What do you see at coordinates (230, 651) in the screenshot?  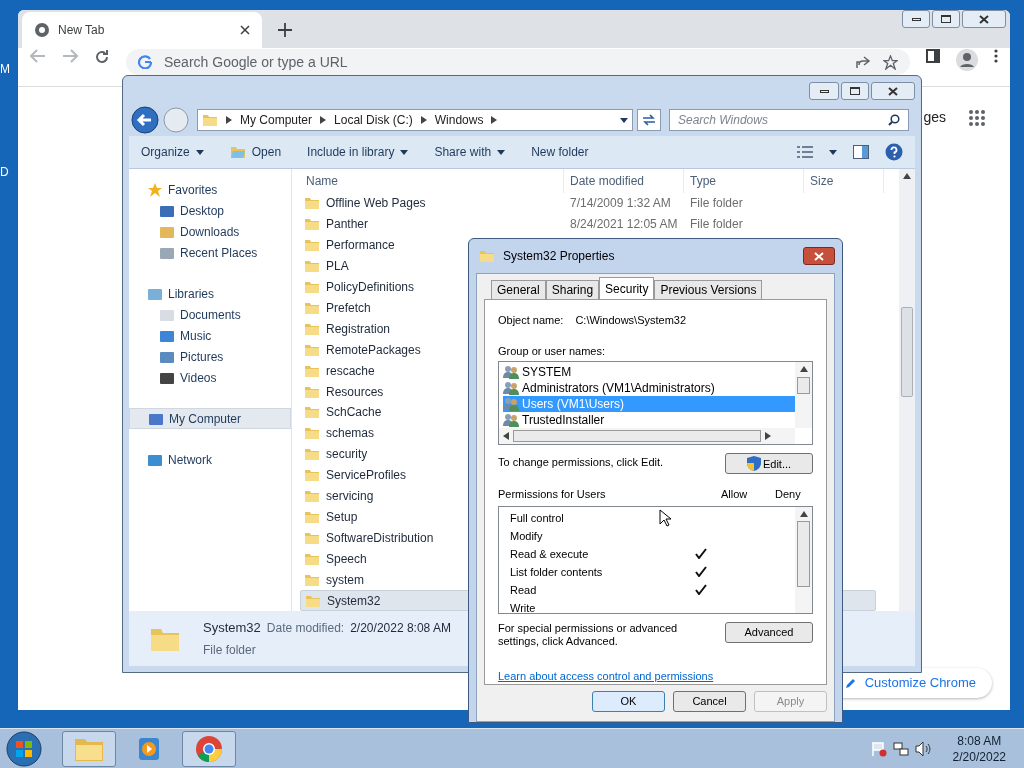 I see `detail-type: File folder` at bounding box center [230, 651].